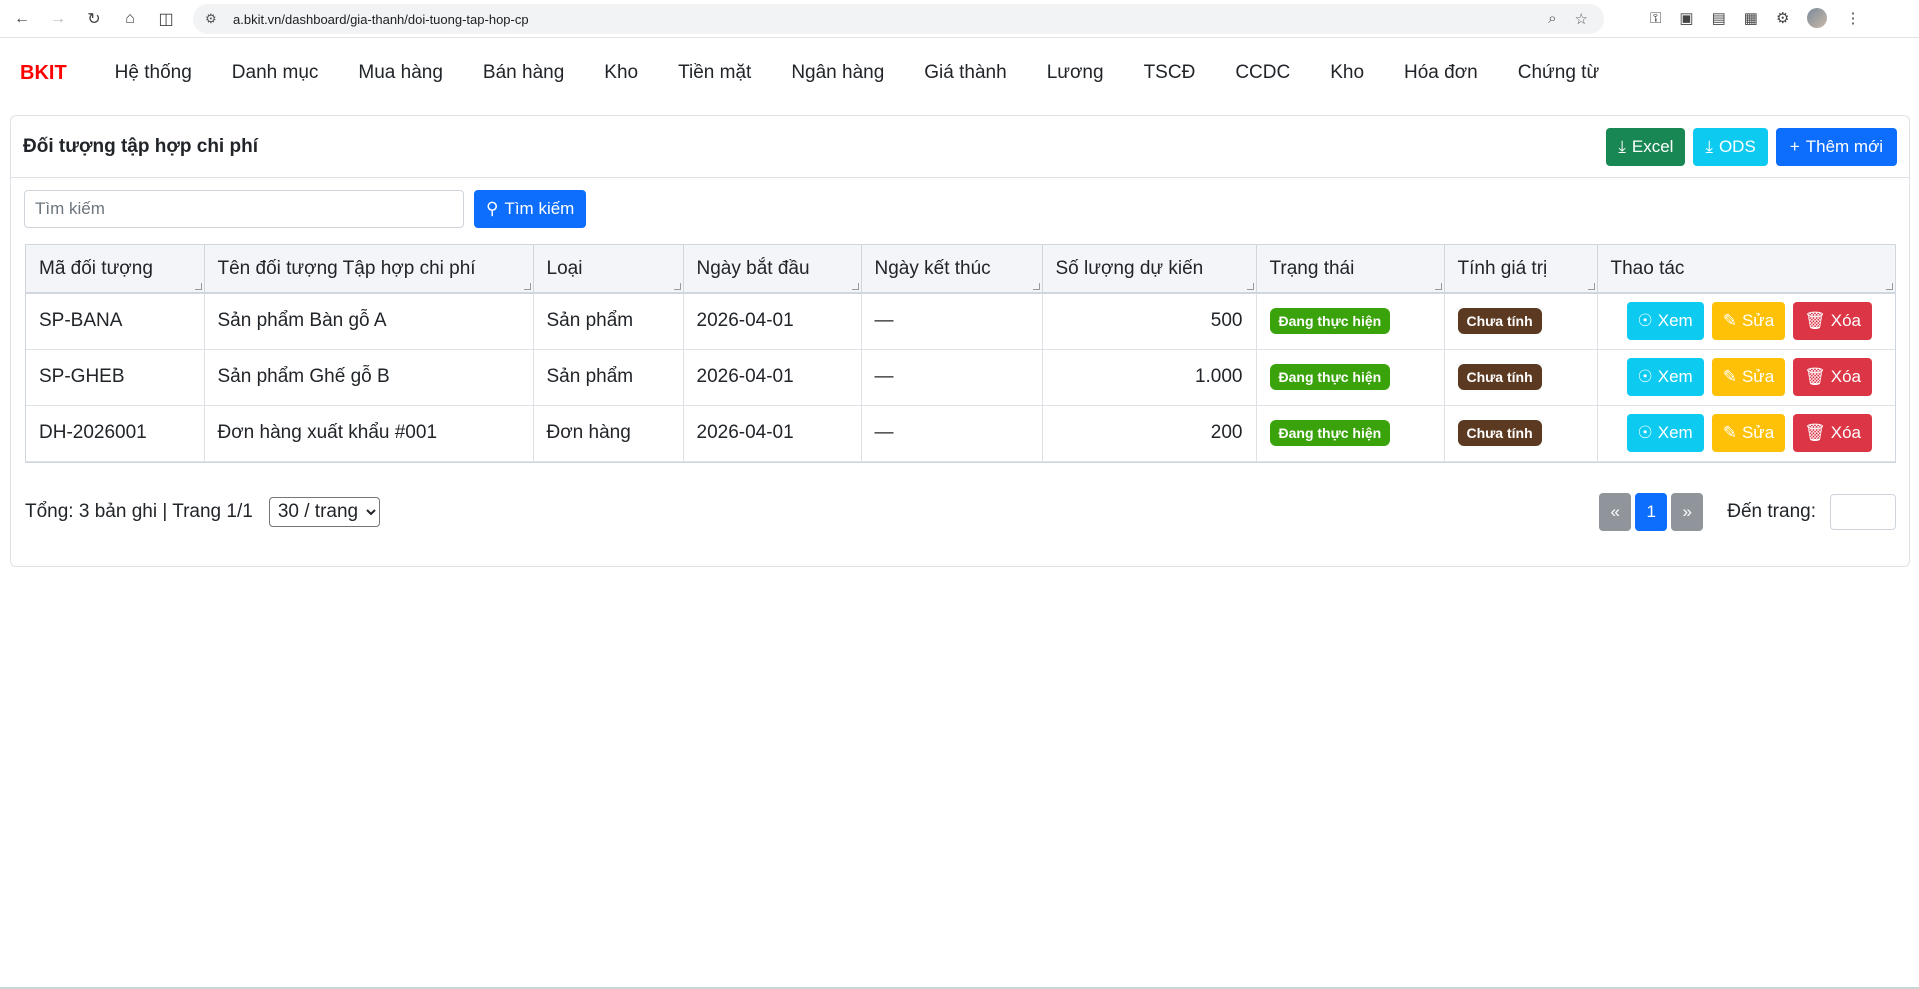 The height and width of the screenshot is (989, 1919). I want to click on cell-status: Đang thực hiện, so click(1350, 321).